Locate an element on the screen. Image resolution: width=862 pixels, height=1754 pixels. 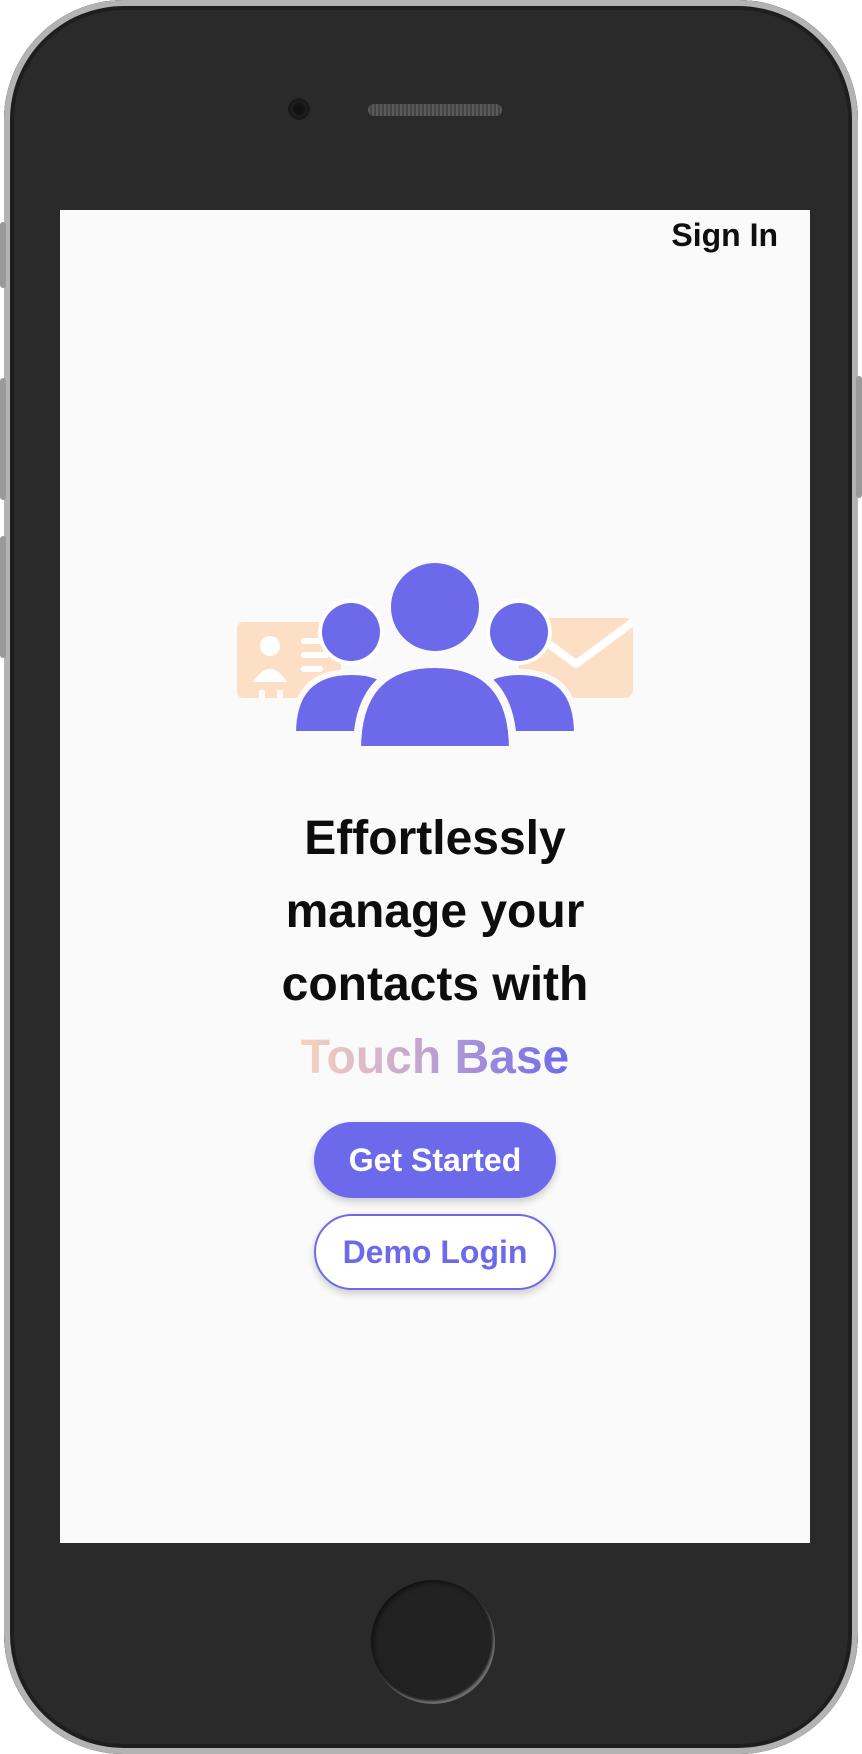
contacts-group-icon is located at coordinates (435, 656).